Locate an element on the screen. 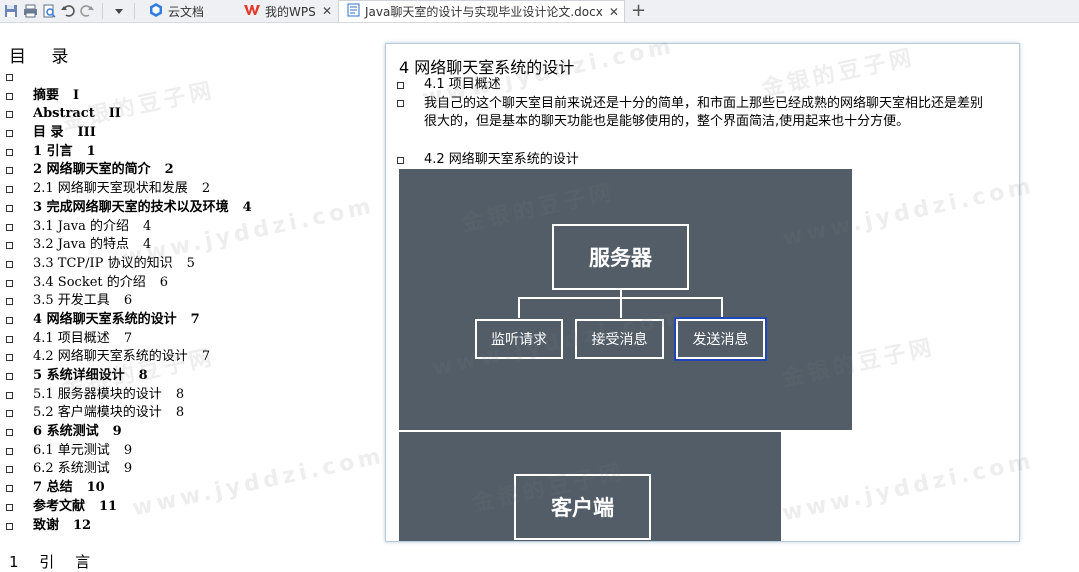 This screenshot has width=1079, height=572. toc-item-page: 12 is located at coordinates (82, 525).